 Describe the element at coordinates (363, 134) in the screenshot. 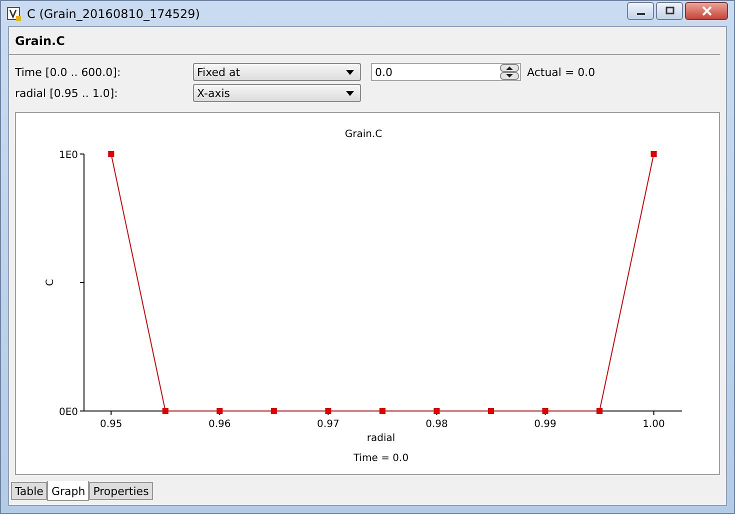

I see `chart-title: Grain.C` at that location.